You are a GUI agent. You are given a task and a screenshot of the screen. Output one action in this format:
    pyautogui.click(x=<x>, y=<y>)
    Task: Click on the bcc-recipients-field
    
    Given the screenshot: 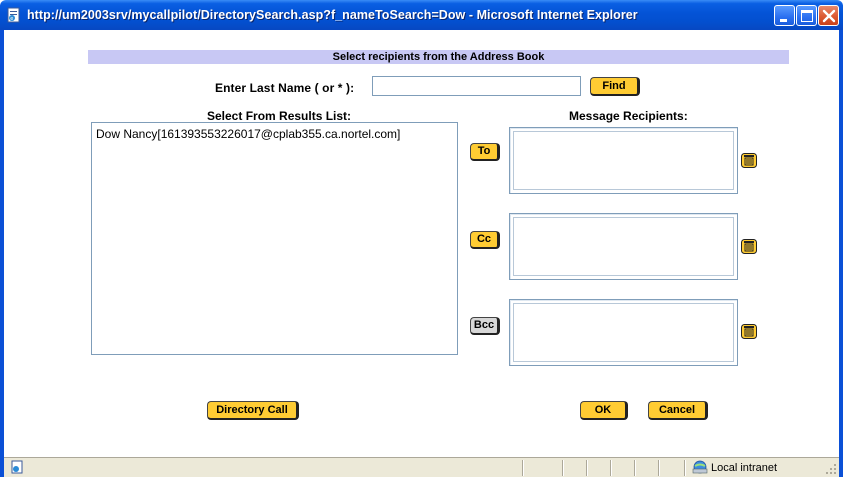 What is the action you would take?
    pyautogui.click(x=623, y=332)
    